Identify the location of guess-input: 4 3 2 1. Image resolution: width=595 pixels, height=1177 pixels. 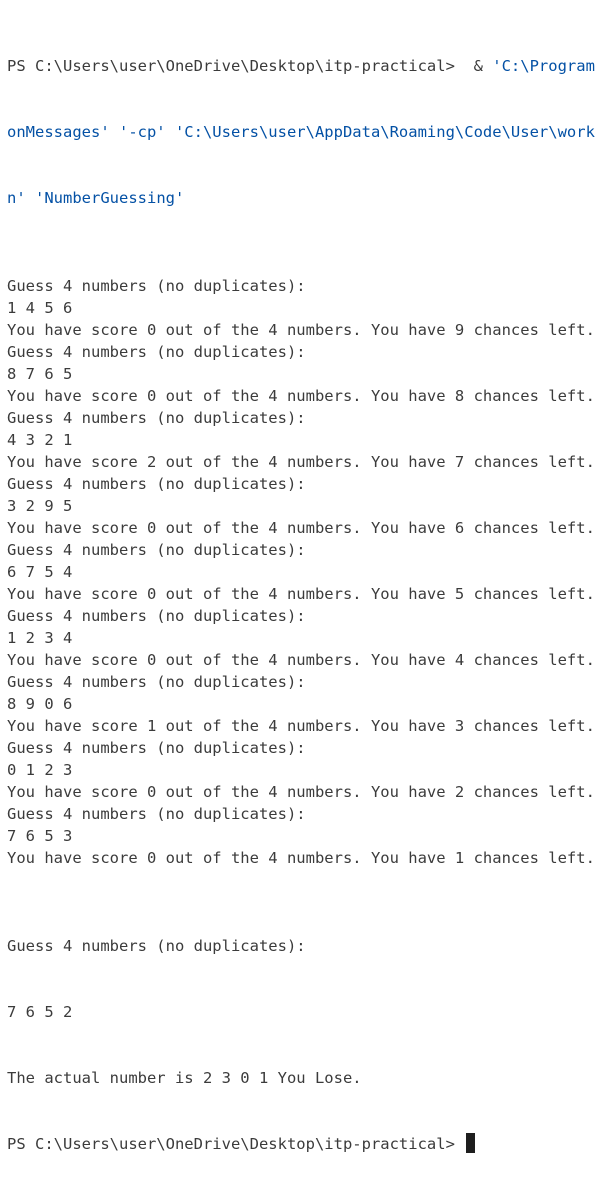
(40, 440).